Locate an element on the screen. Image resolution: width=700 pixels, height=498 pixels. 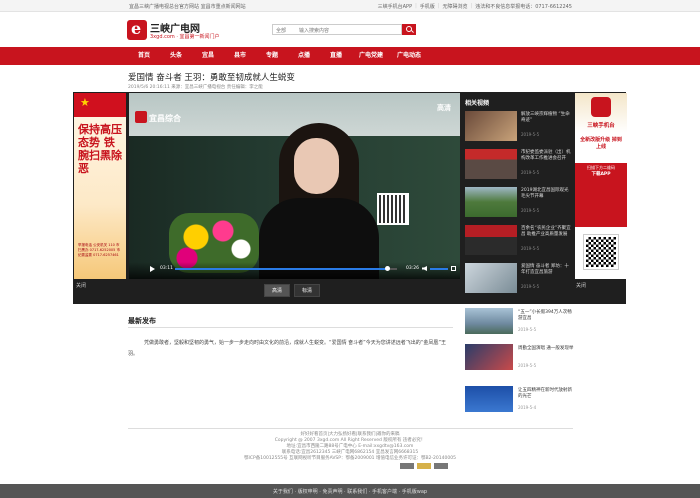
channel-name: 宜昌综合 is located at coordinates (165, 118).